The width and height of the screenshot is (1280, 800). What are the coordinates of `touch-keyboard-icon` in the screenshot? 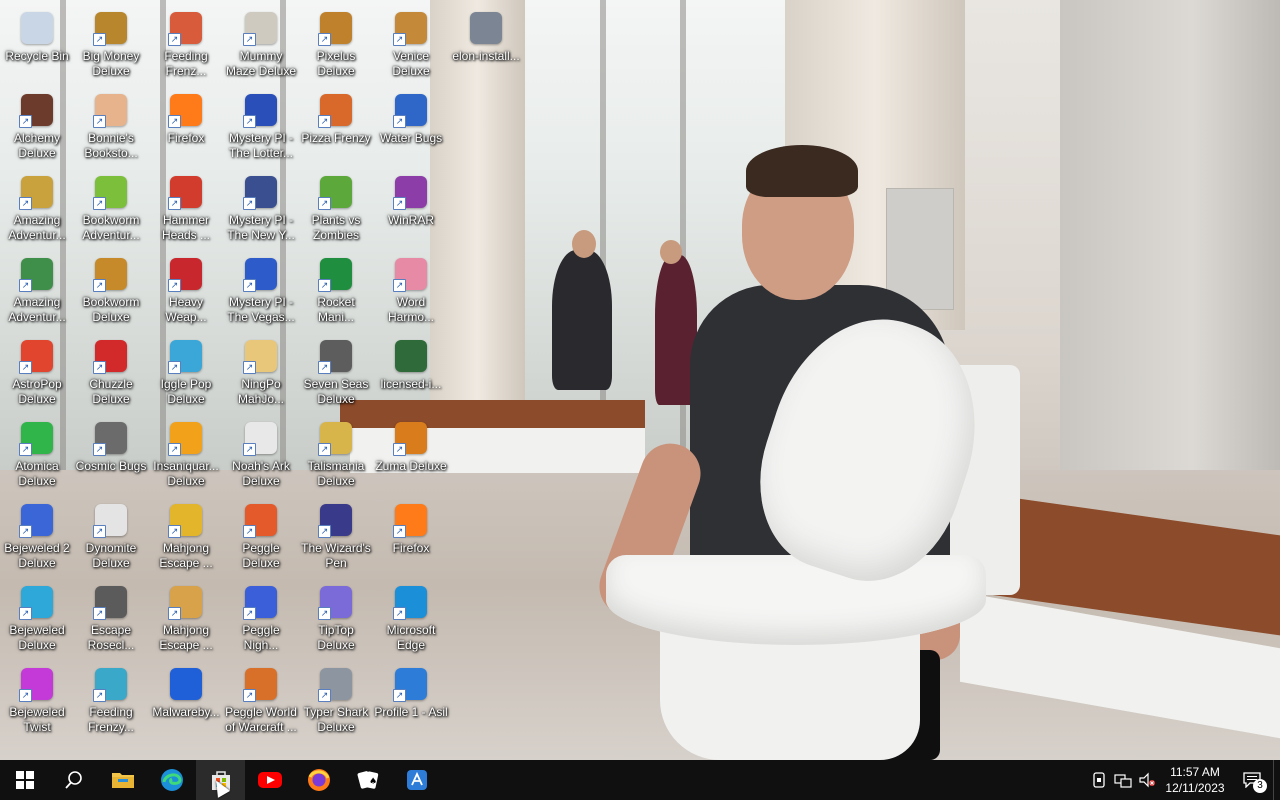 It's located at (1099, 780).